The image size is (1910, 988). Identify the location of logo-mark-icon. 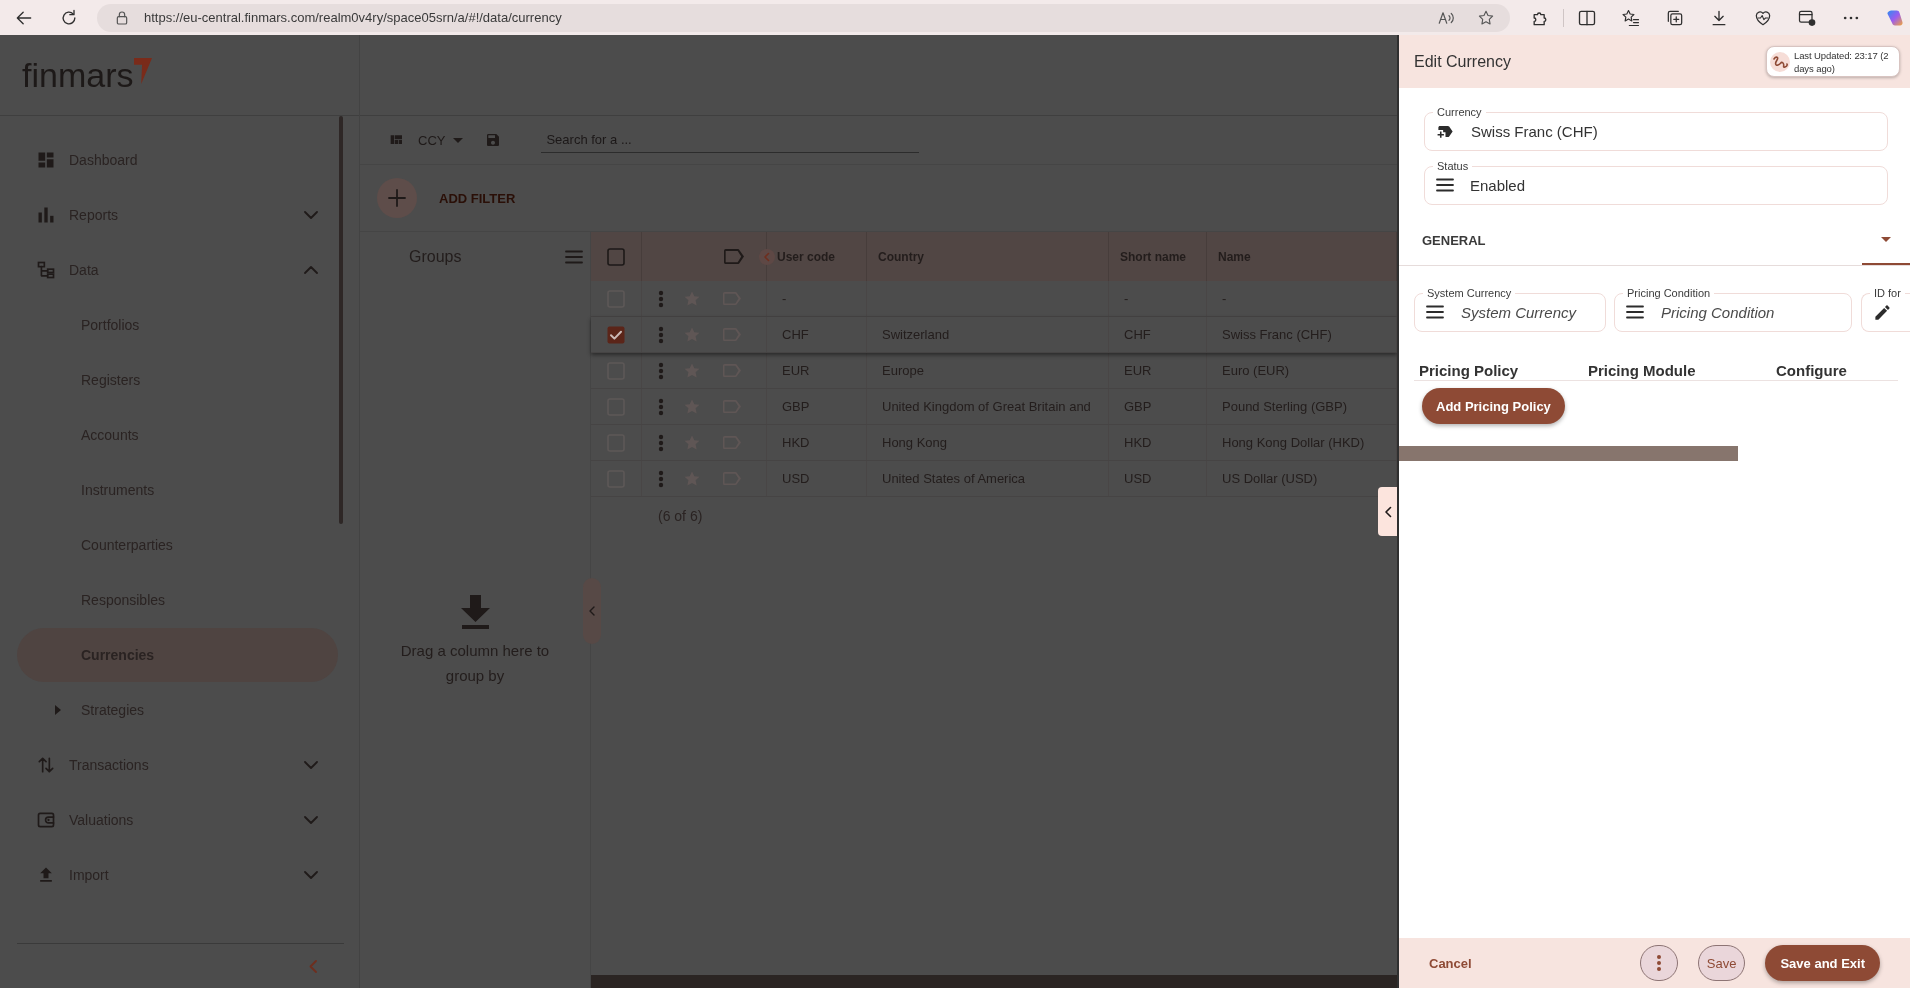
(143, 71).